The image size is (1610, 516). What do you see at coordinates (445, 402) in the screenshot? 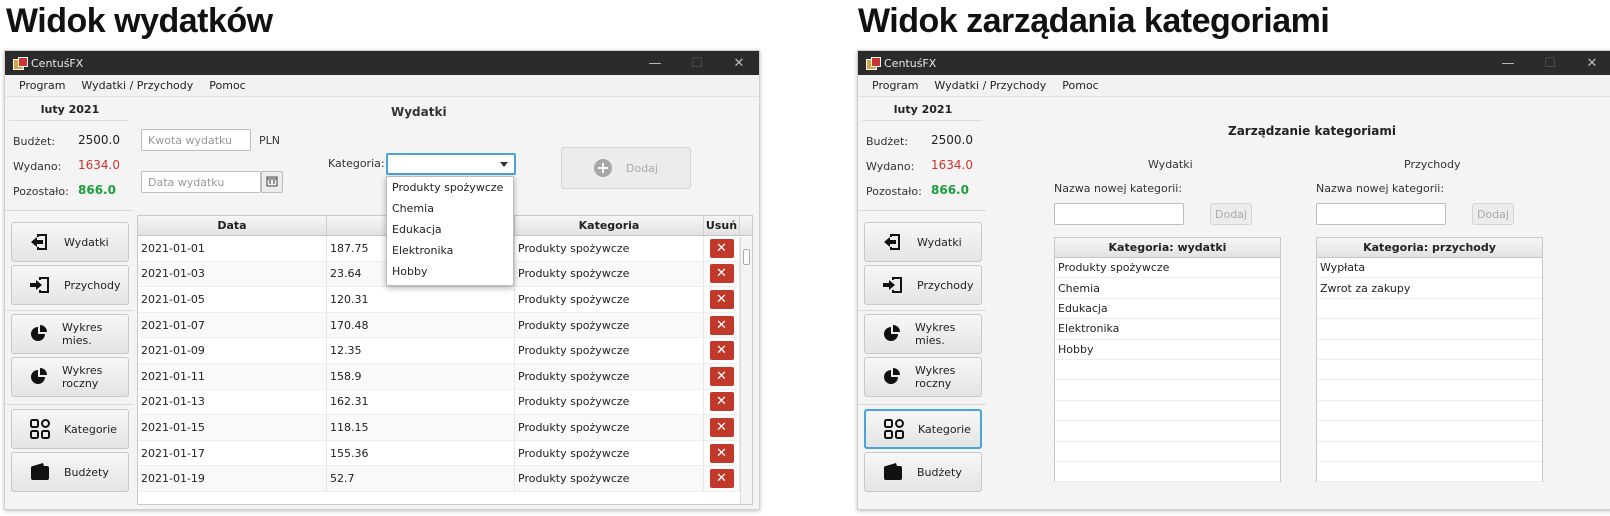
I see `table-row: 2021-01-13 162.31 Produkty spożywcze ✕` at bounding box center [445, 402].